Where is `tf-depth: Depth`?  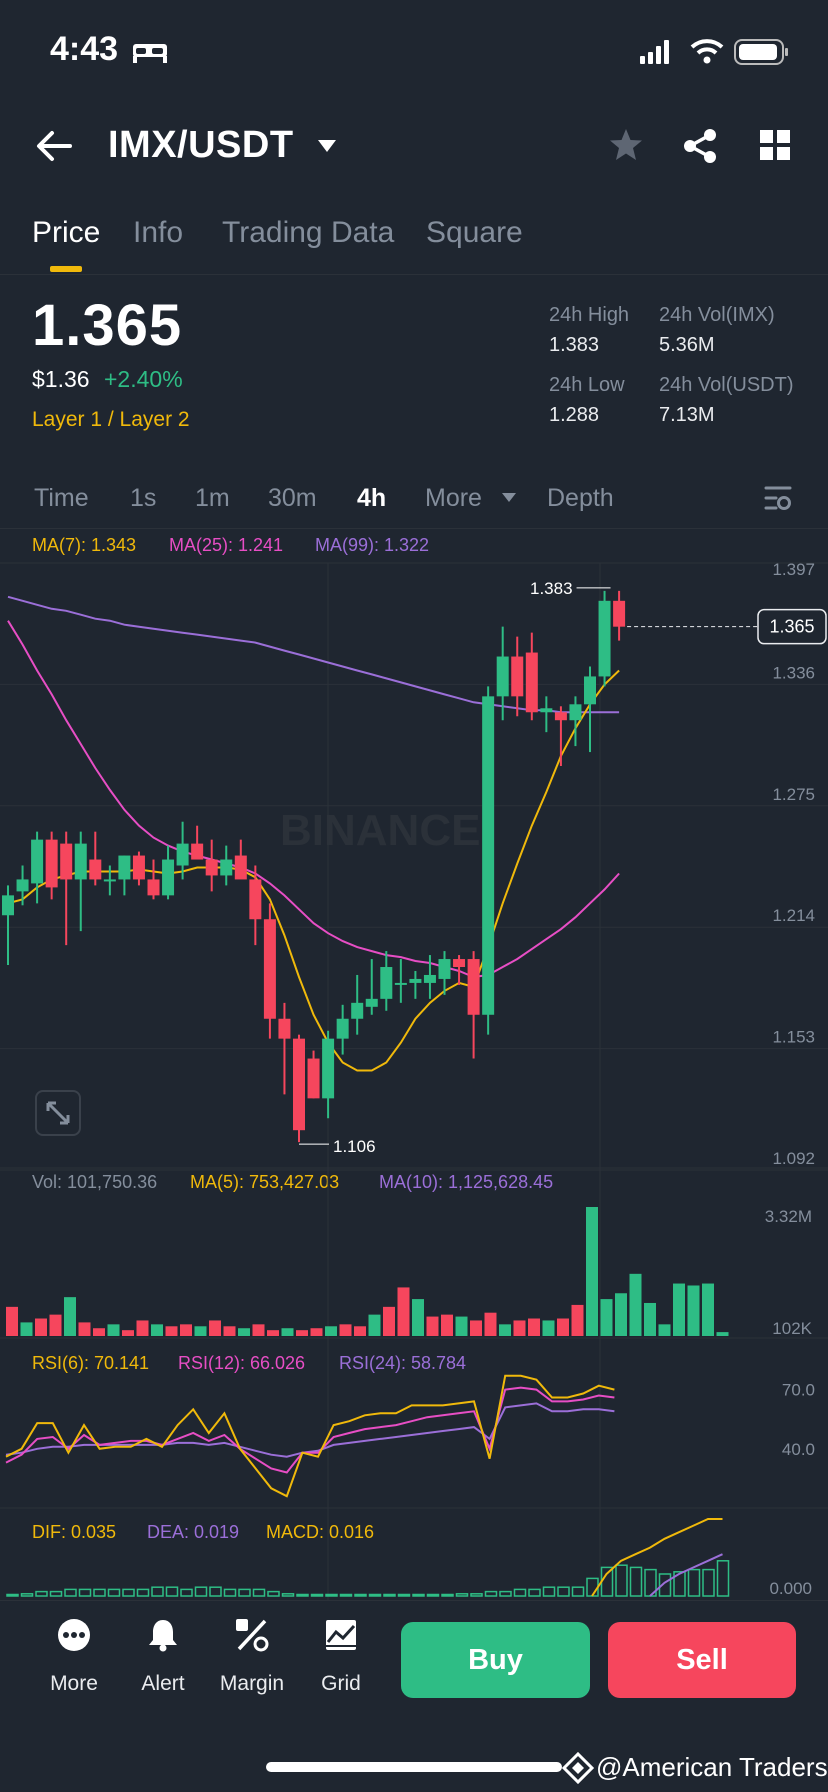
tf-depth: Depth is located at coordinates (580, 498).